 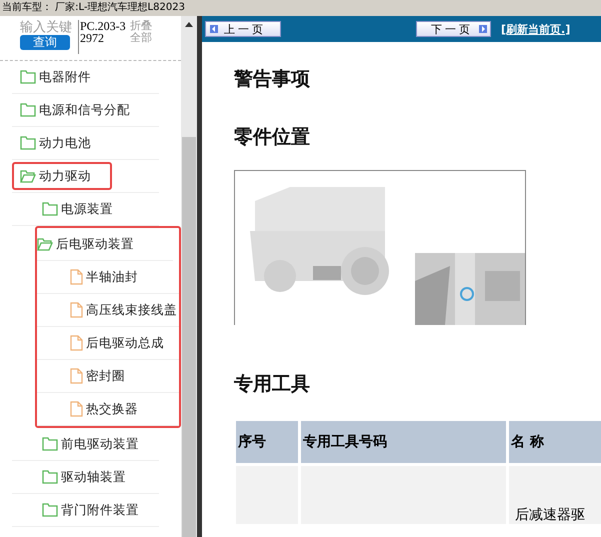 I want to click on scrollbar, so click(x=189, y=276).